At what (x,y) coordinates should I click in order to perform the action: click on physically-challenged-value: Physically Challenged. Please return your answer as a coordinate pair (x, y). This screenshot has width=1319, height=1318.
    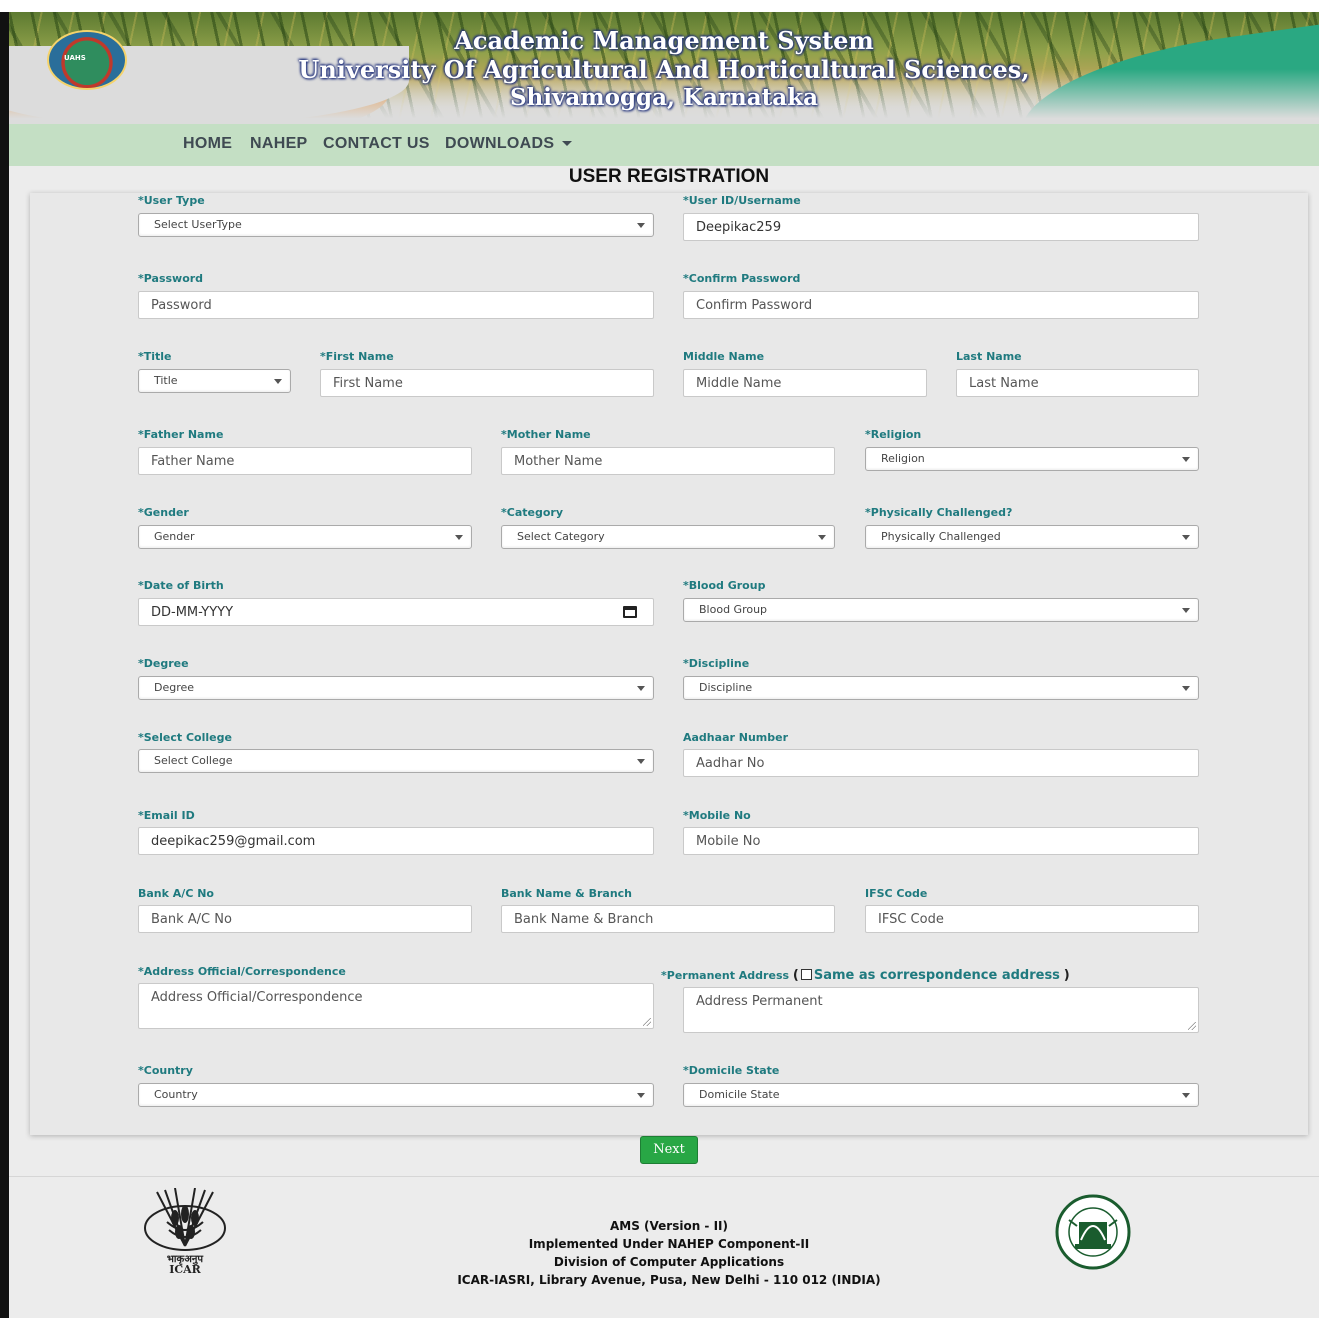
    Looking at the image, I should click on (941, 536).